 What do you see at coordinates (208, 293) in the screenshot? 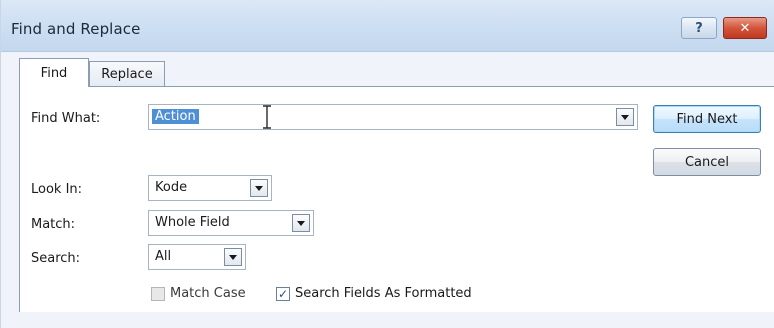
I see `match-case-label: Match Case` at bounding box center [208, 293].